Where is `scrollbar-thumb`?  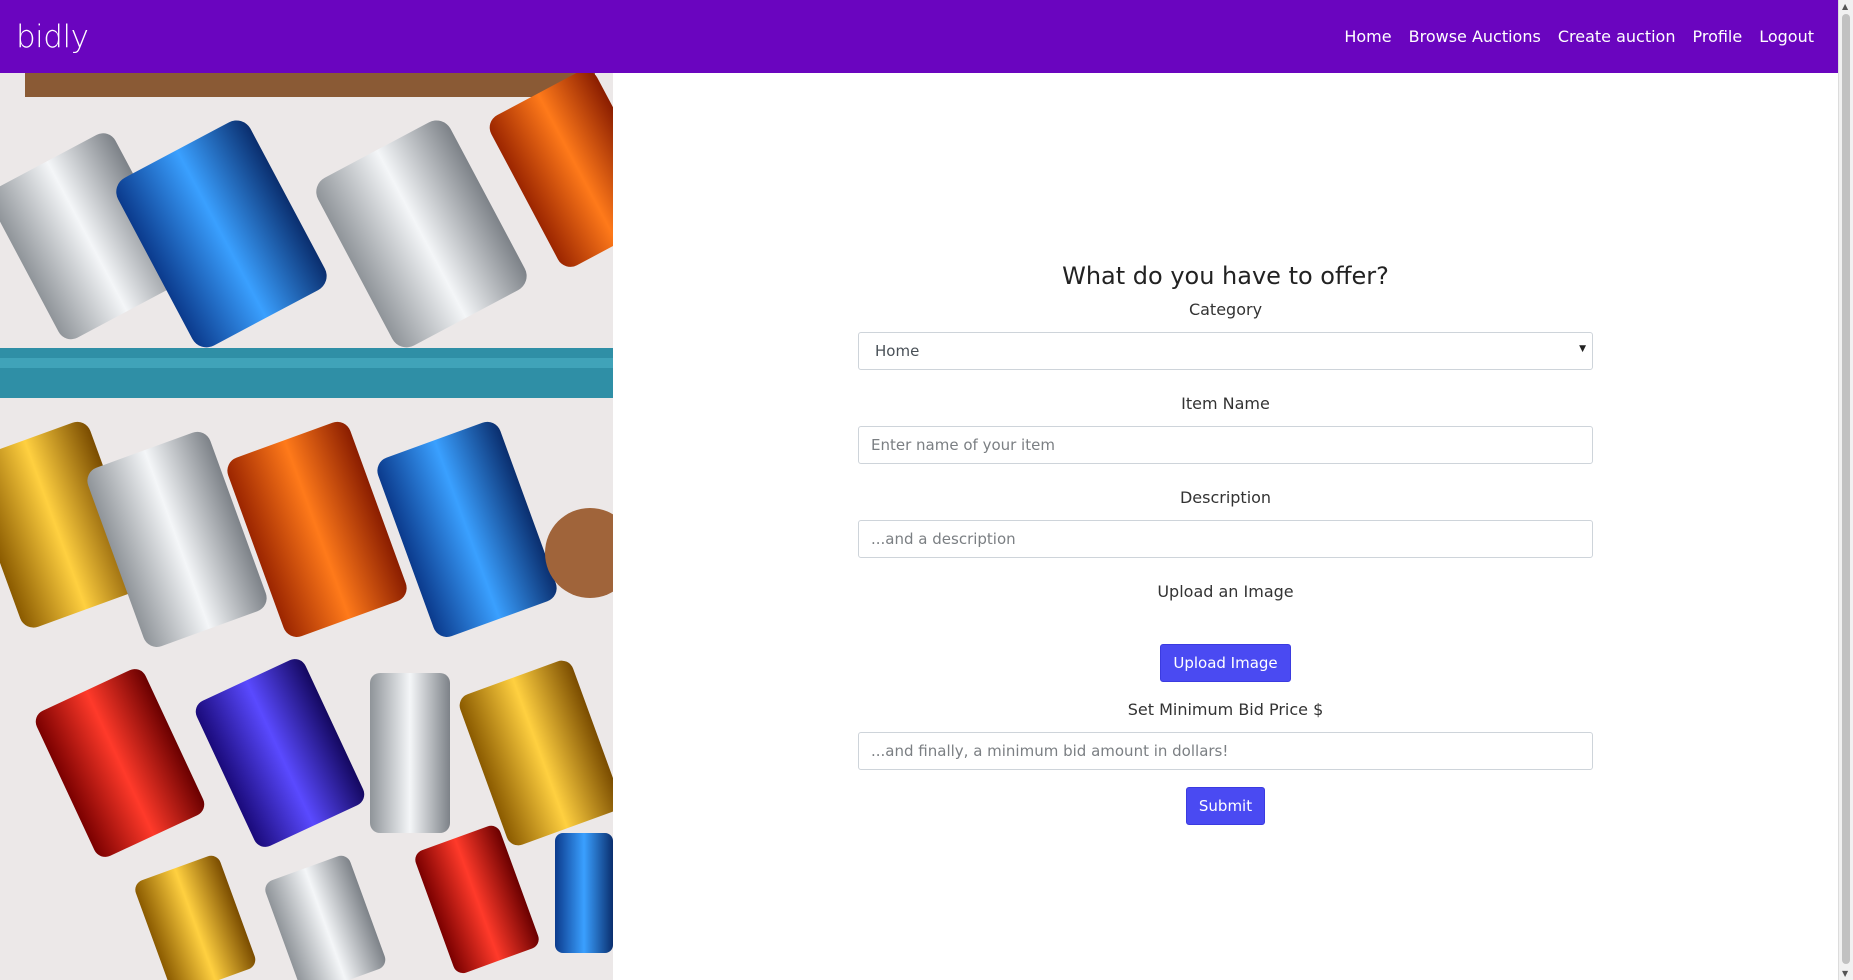
scrollbar-thumb is located at coordinates (1846, 489).